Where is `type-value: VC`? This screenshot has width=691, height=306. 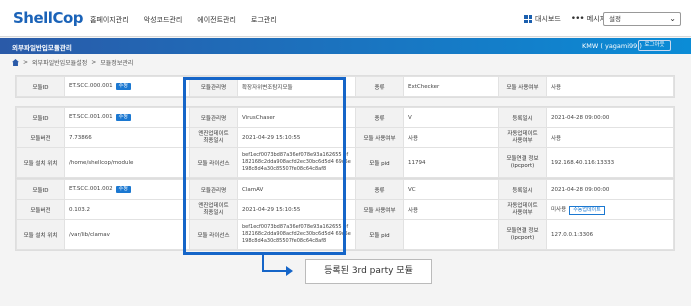
type-value: VC is located at coordinates (451, 189).